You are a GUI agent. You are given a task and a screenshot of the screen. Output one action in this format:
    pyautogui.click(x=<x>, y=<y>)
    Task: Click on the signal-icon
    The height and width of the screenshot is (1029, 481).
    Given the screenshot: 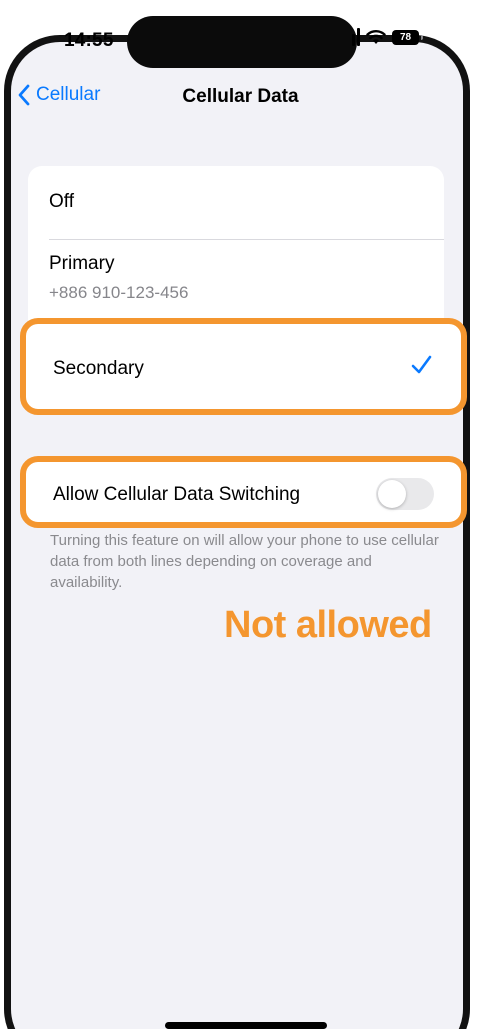 What is the action you would take?
    pyautogui.click(x=356, y=37)
    